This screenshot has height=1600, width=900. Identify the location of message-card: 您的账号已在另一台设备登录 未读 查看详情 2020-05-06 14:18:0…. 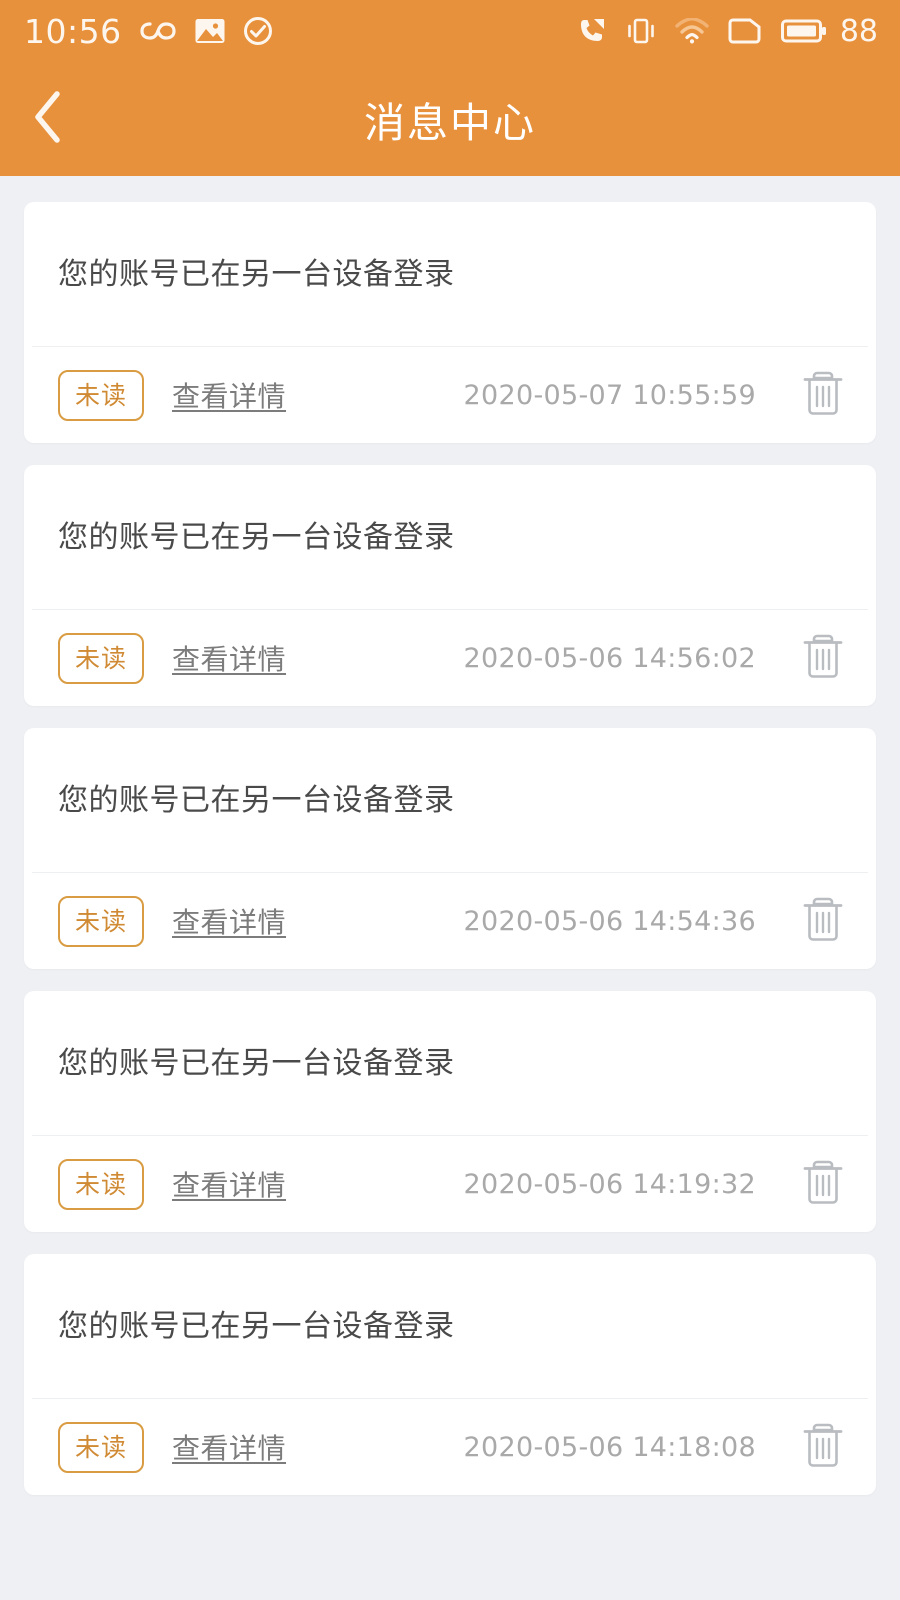
(450, 1374).